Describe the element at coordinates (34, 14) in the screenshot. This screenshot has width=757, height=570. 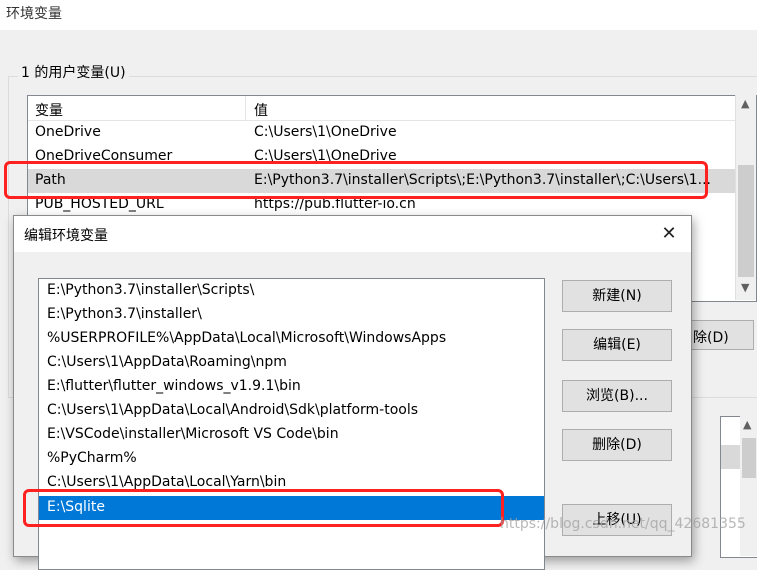
I see `window-title: 环境变量` at that location.